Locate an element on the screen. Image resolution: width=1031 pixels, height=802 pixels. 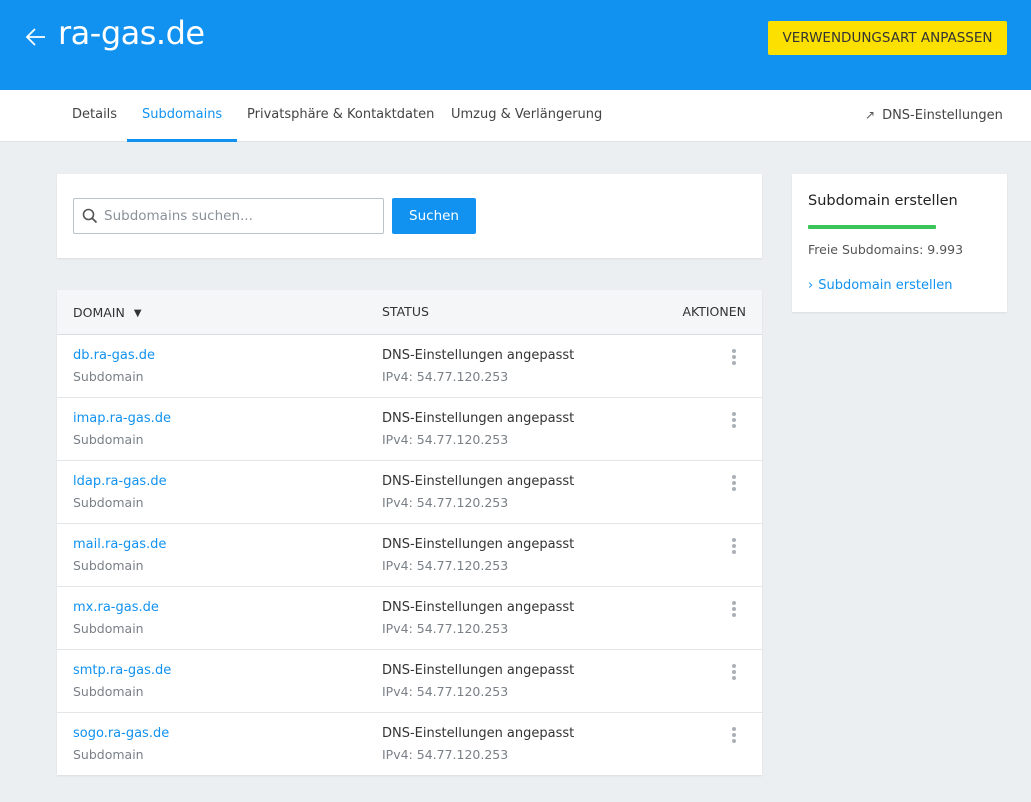
column-domain-label: Domain is located at coordinates (99, 312).